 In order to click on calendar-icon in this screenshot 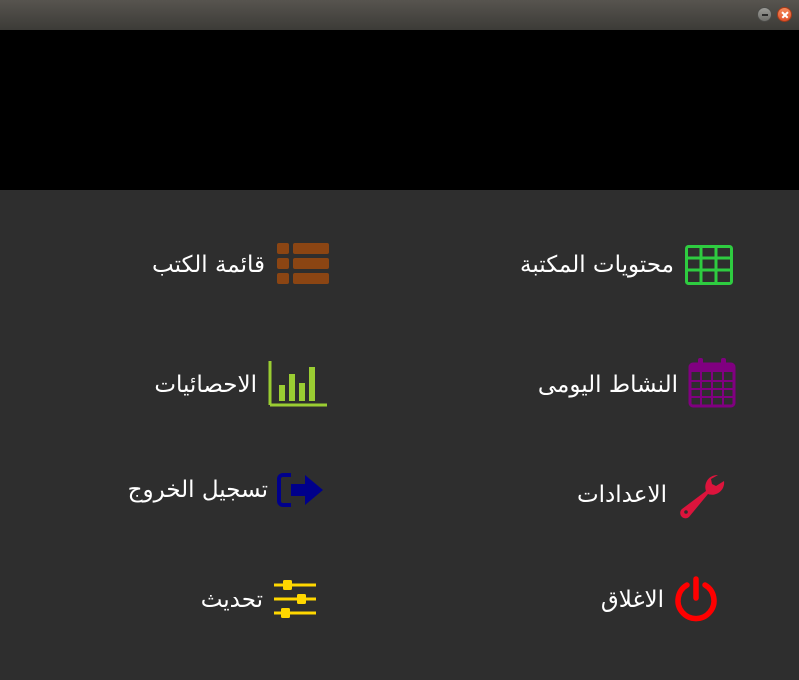, I will do `click(712, 383)`.